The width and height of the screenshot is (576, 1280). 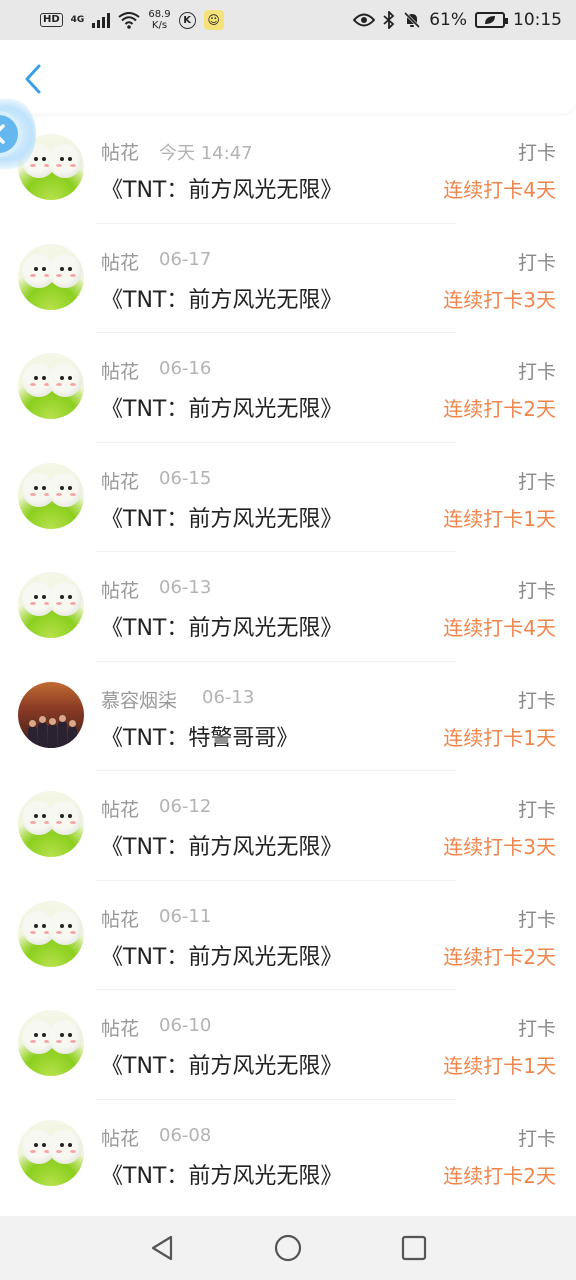 What do you see at coordinates (537, 20) in the screenshot?
I see `clock: 10:15` at bounding box center [537, 20].